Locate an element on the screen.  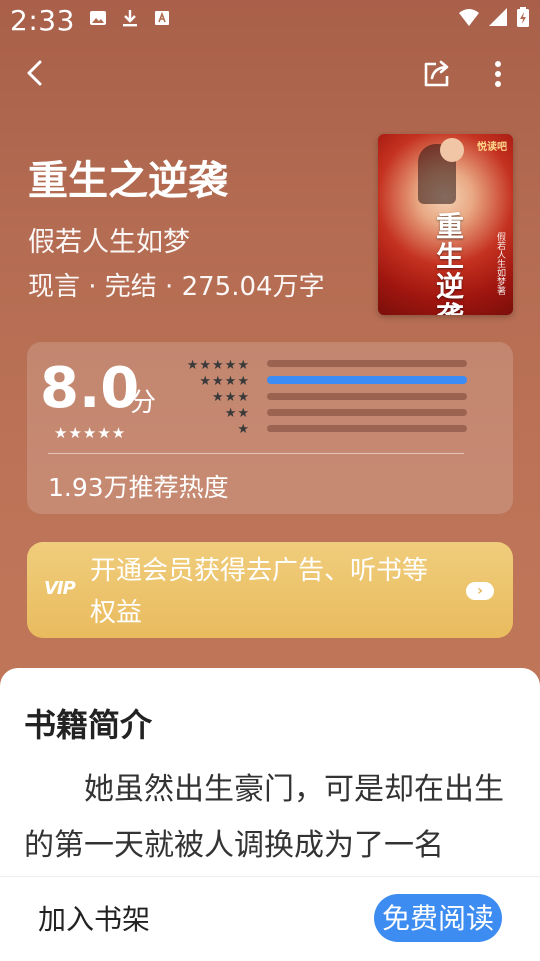
dist-row-3: ★★★ is located at coordinates (210, 398).